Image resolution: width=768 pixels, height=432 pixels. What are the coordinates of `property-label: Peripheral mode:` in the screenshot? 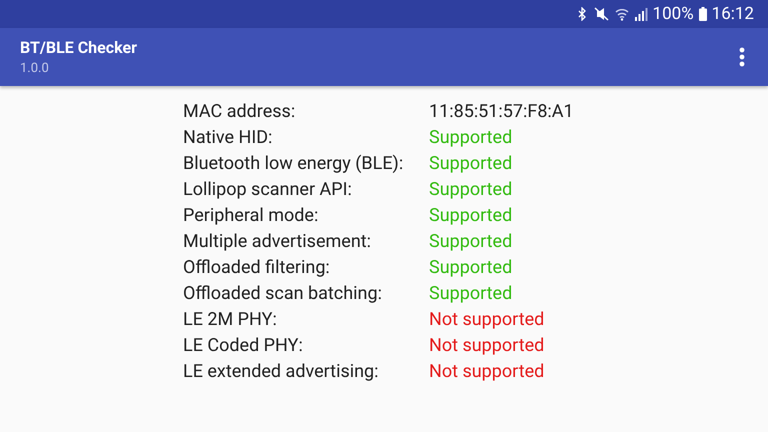 It's located at (251, 215).